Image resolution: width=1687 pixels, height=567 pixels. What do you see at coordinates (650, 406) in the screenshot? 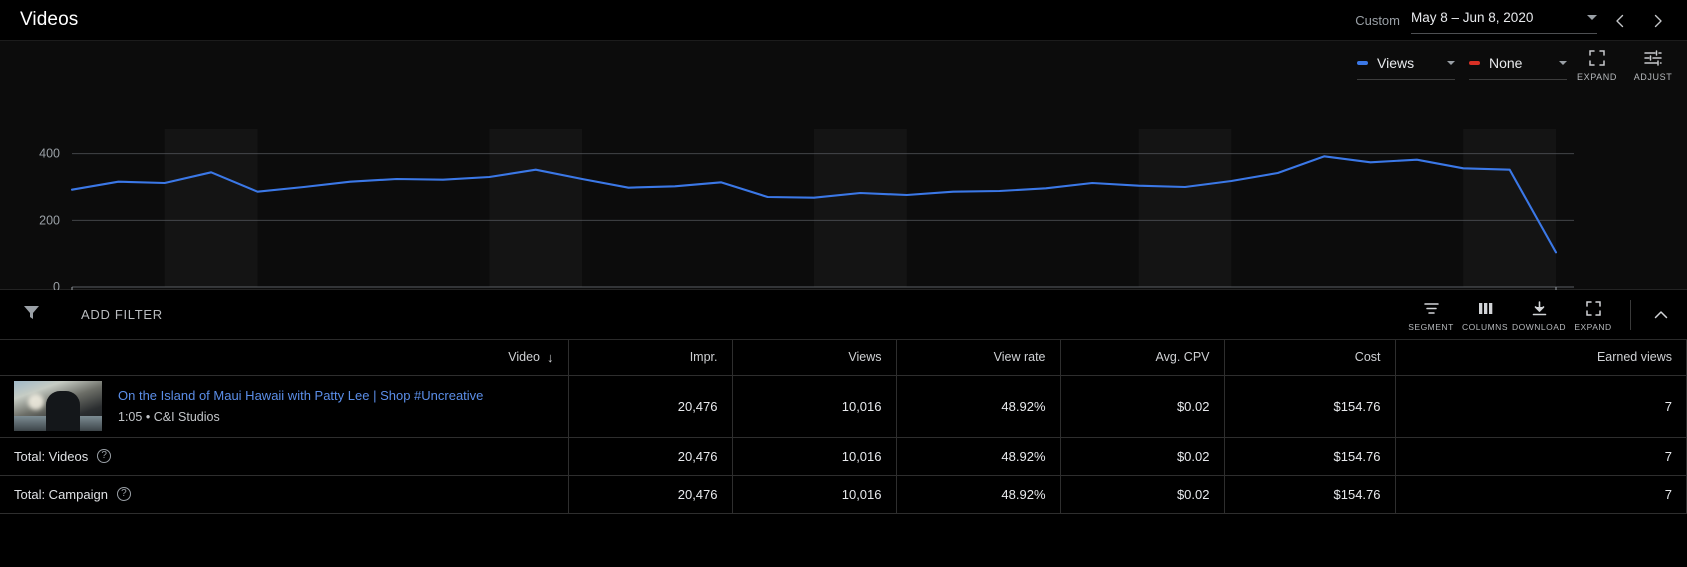
I see `cell-impressions: 20,476` at bounding box center [650, 406].